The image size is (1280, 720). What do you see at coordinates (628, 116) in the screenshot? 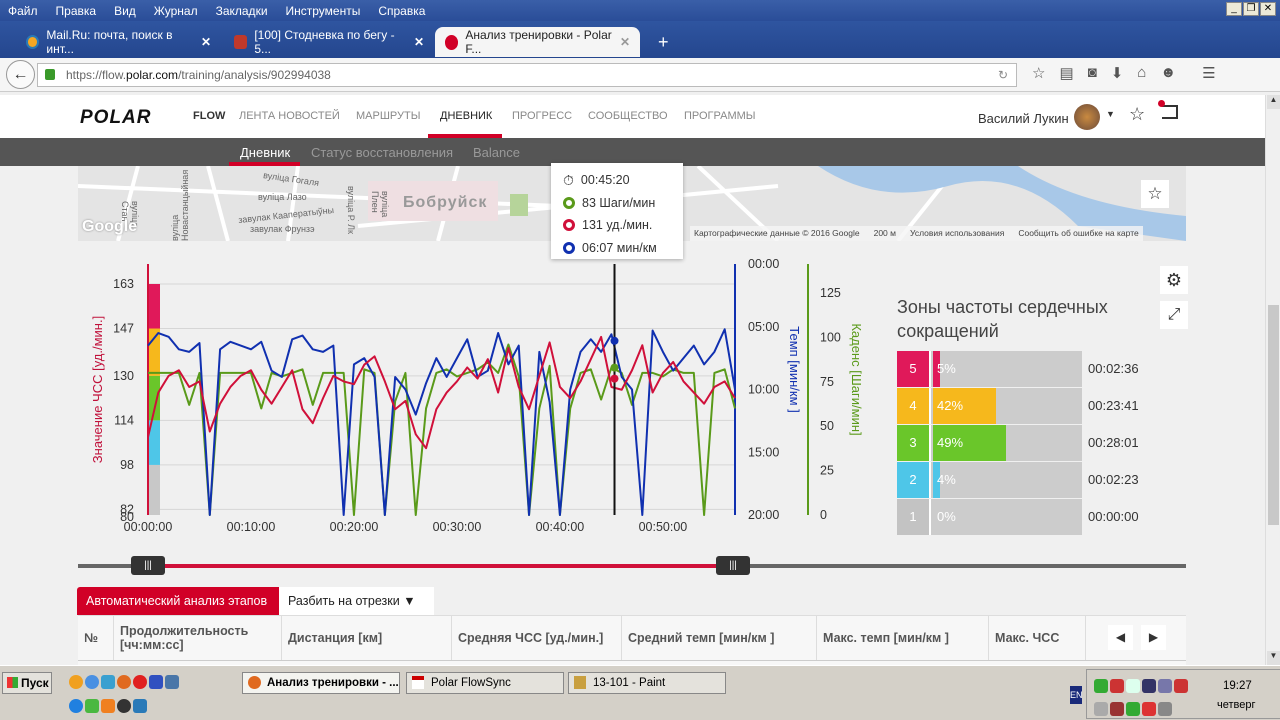
I see `nav-community: СООБЩЕСТВО` at bounding box center [628, 116].